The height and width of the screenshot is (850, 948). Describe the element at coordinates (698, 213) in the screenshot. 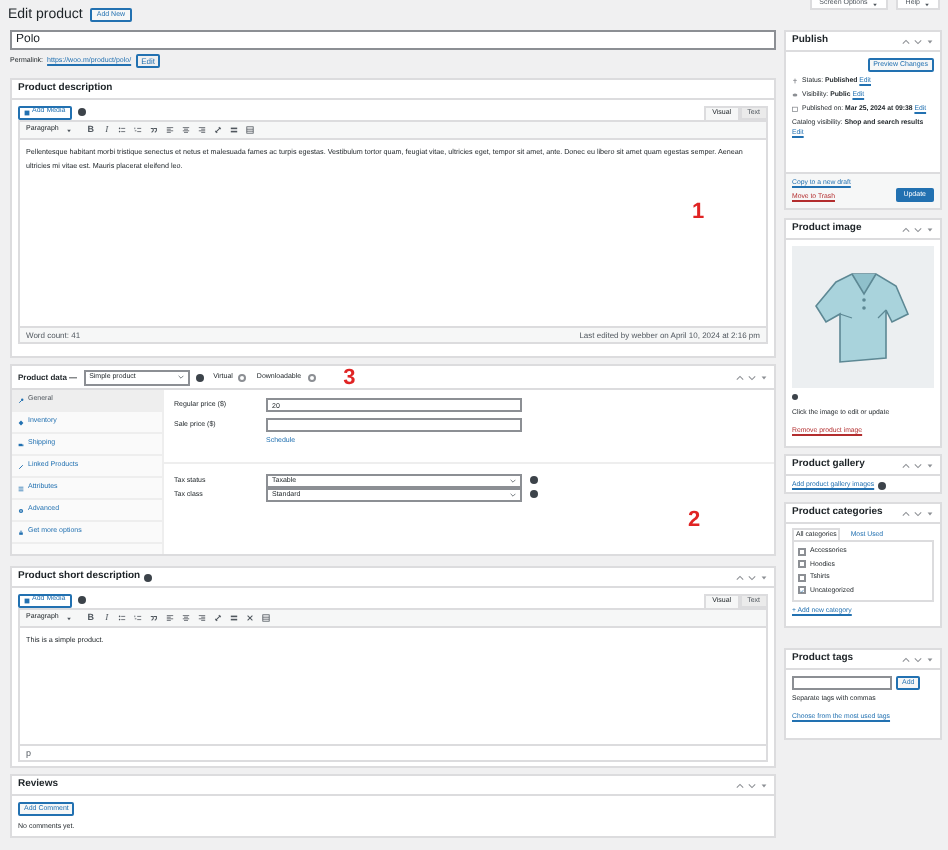

I see `annotation-number: 1` at that location.